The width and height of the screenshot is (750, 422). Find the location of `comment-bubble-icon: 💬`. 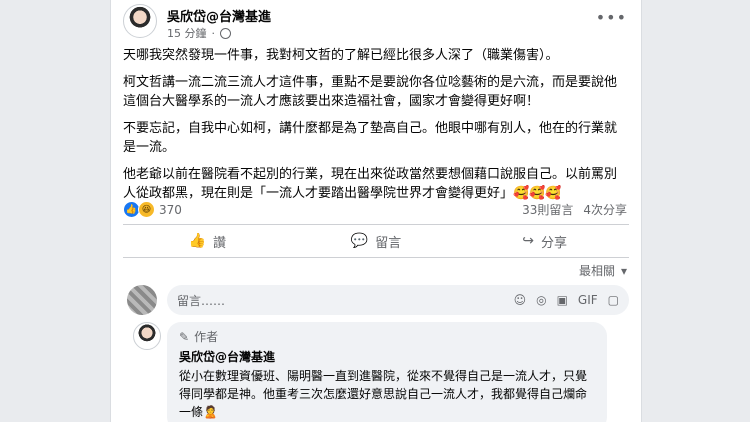

comment-bubble-icon: 💬 is located at coordinates (359, 241).